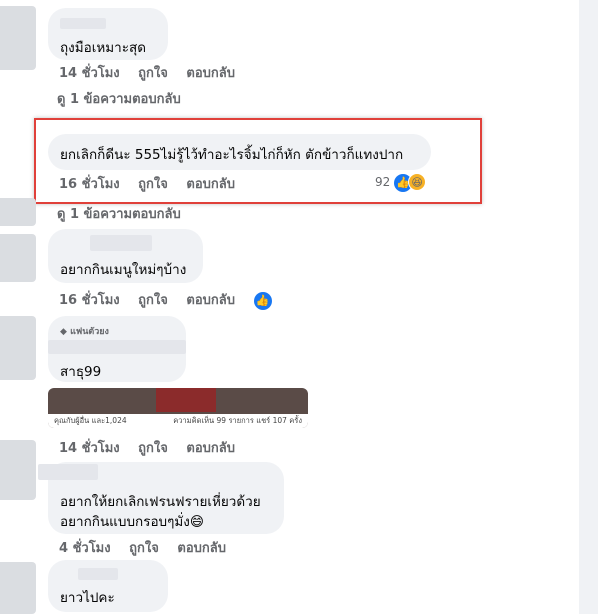 This screenshot has height=614, width=598. I want to click on comment-text: ยาวไปคะ, so click(87, 598).